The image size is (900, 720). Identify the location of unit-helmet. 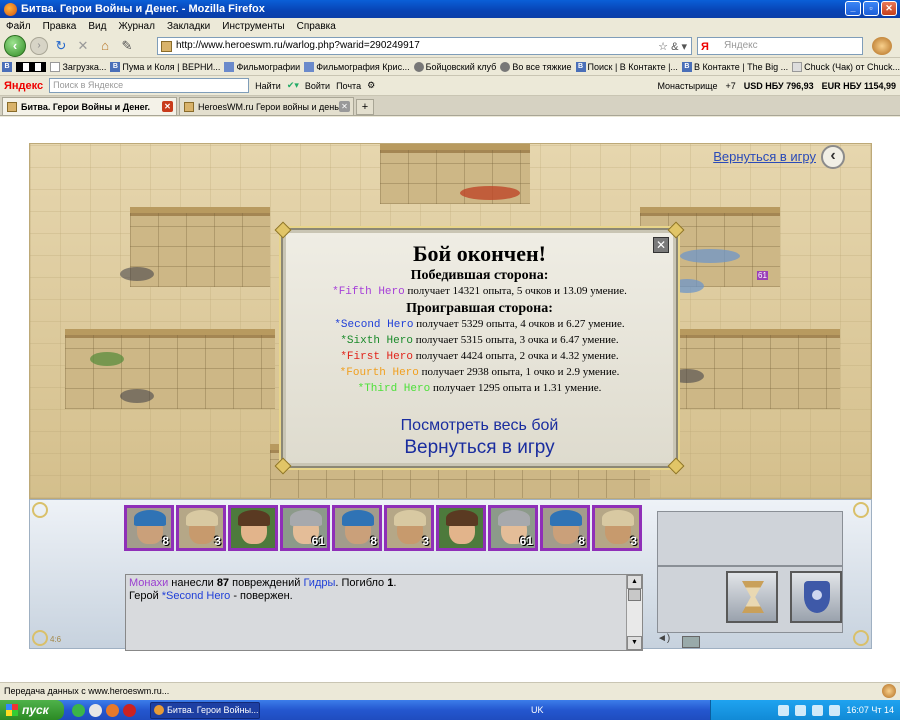
(358, 518).